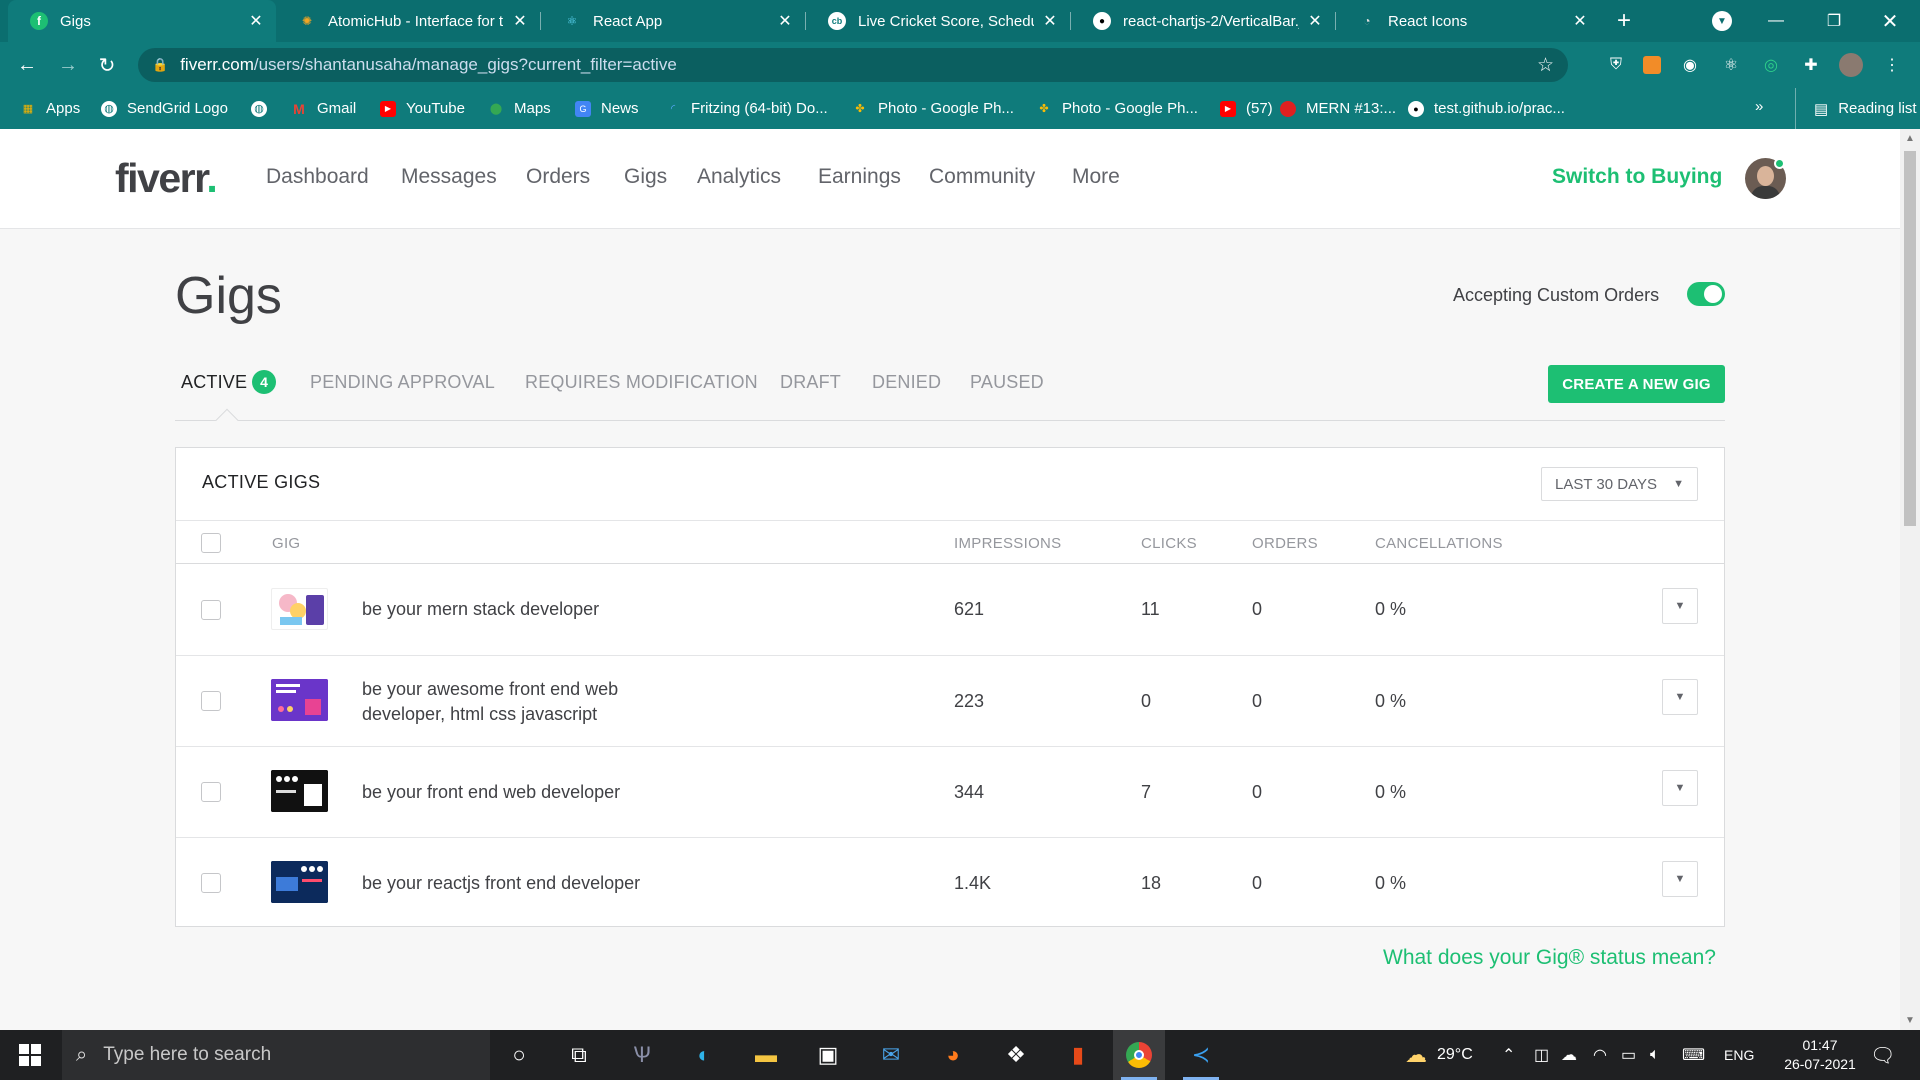  I want to click on bookmark-apps: ▦ Apps, so click(50, 108).